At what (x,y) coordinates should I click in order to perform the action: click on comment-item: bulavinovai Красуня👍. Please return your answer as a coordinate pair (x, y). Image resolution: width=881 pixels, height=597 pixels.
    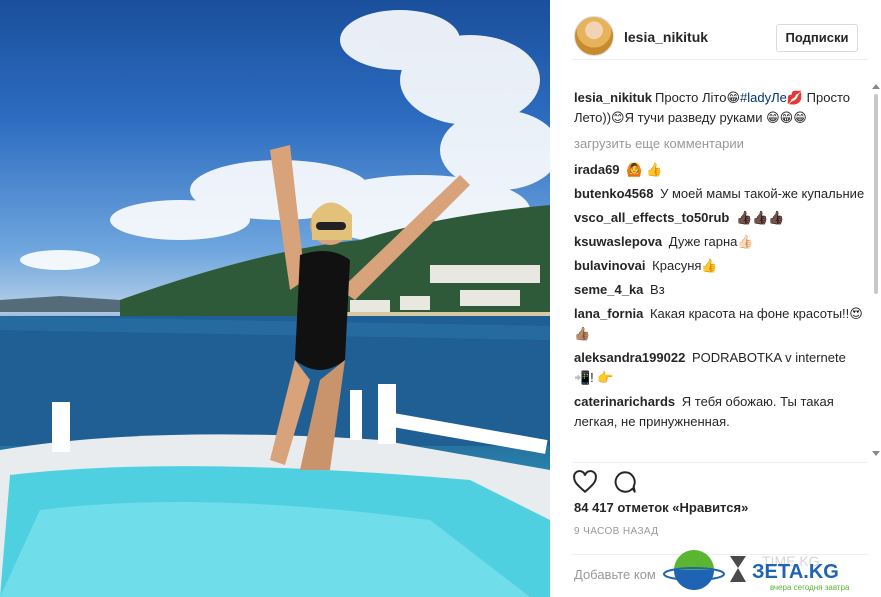
    Looking at the image, I should click on (720, 266).